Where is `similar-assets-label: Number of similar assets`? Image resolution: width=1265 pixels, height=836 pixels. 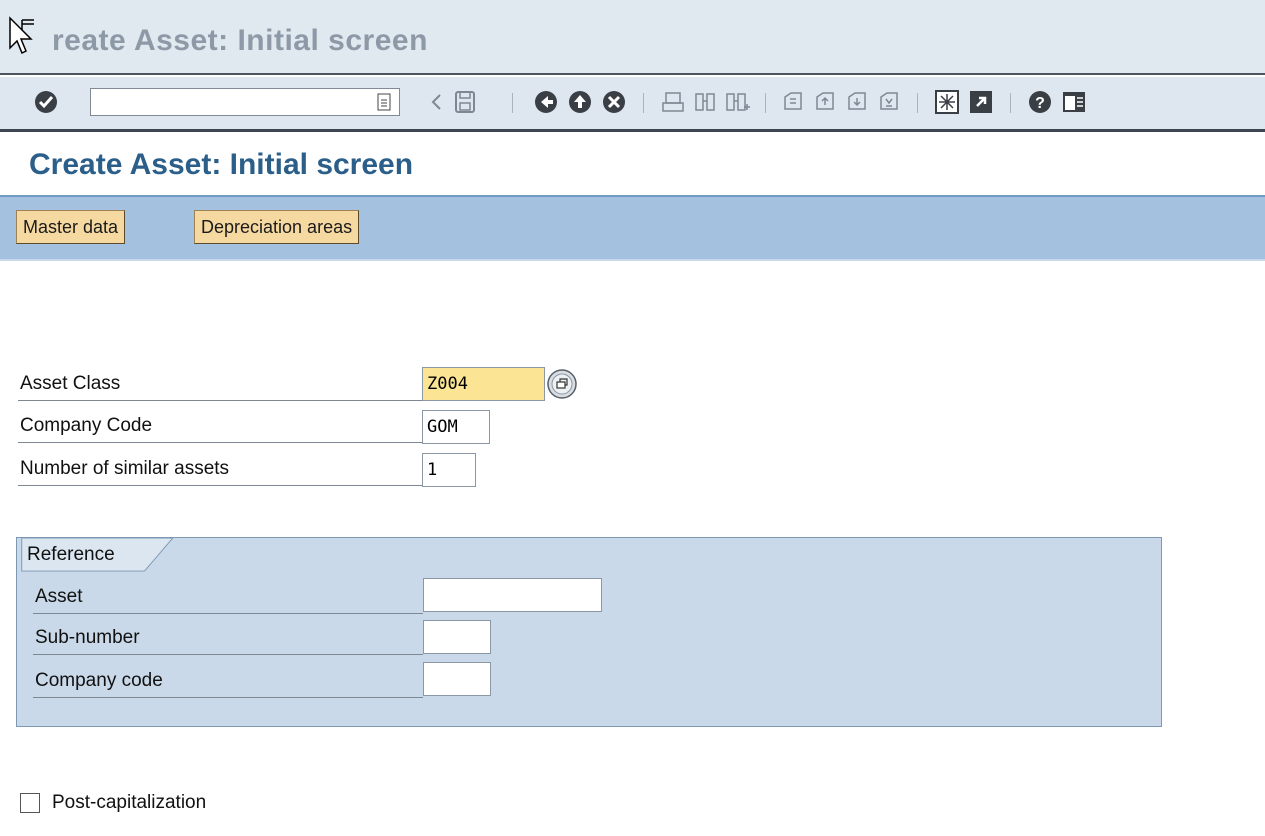
similar-assets-label: Number of similar assets is located at coordinates (220, 470).